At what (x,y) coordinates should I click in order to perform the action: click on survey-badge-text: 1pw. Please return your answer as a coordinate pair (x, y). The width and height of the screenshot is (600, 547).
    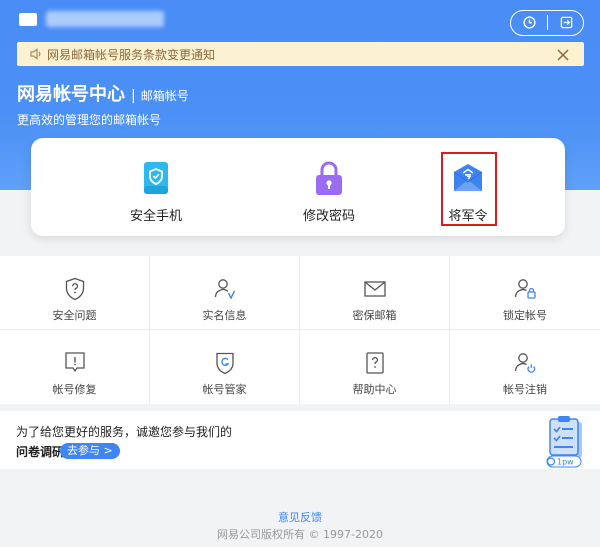
    Looking at the image, I should click on (565, 462).